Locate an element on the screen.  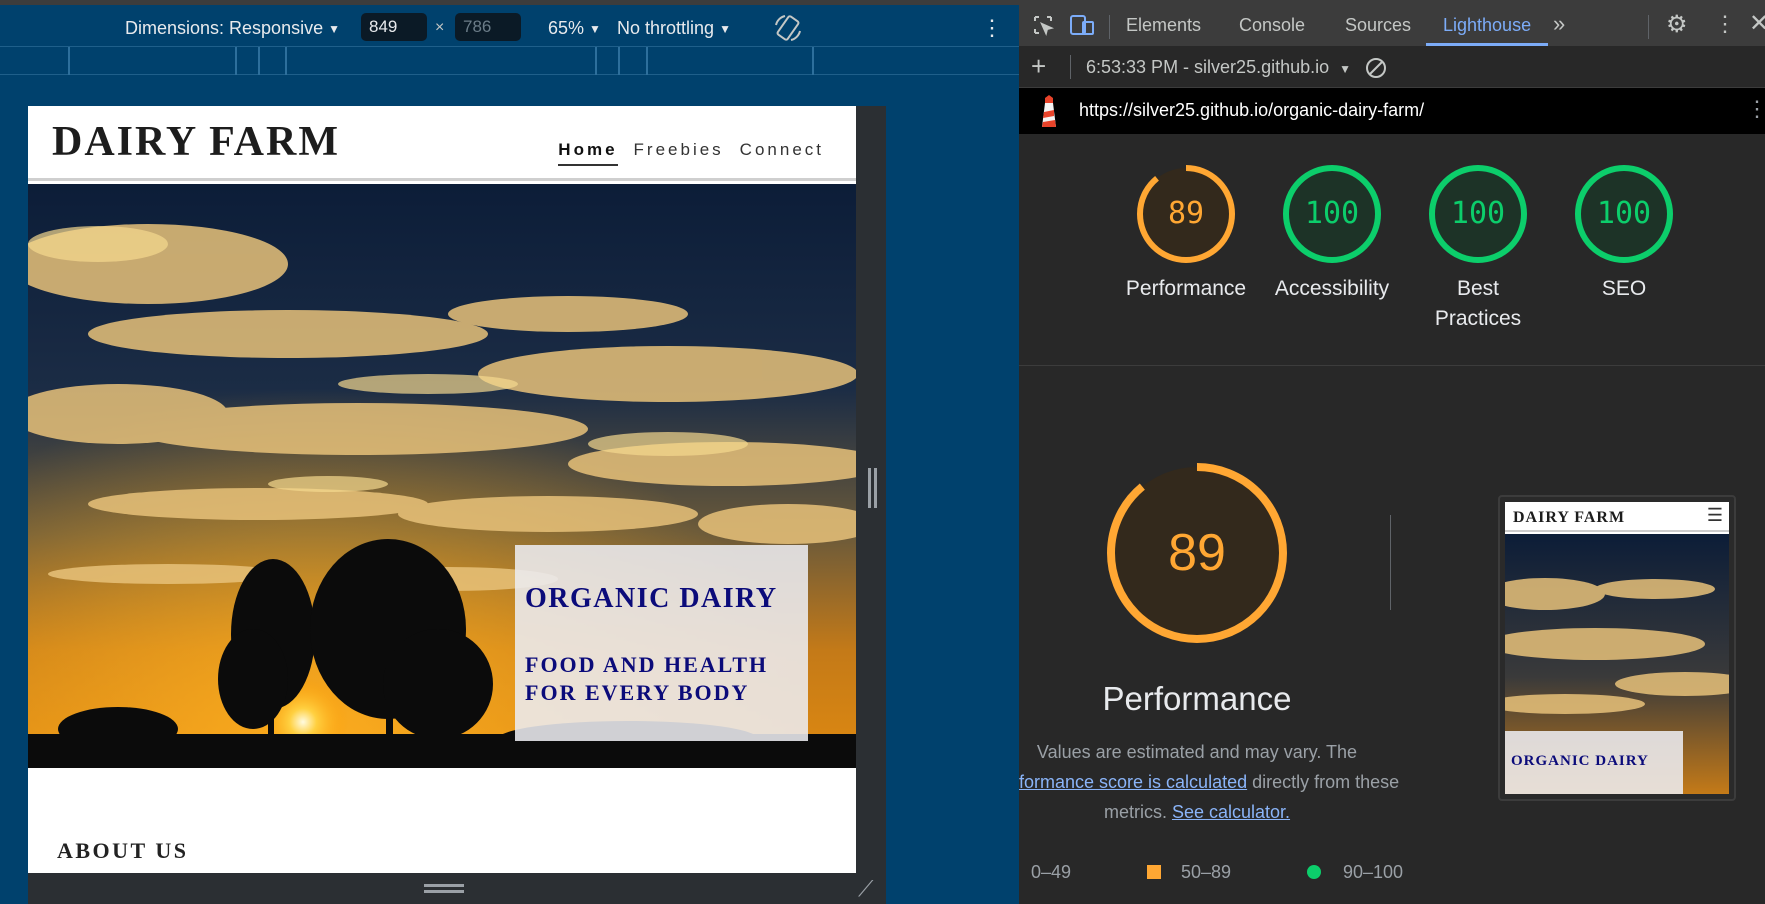
gauge-seo: 100 SEO is located at coordinates (1624, 234).